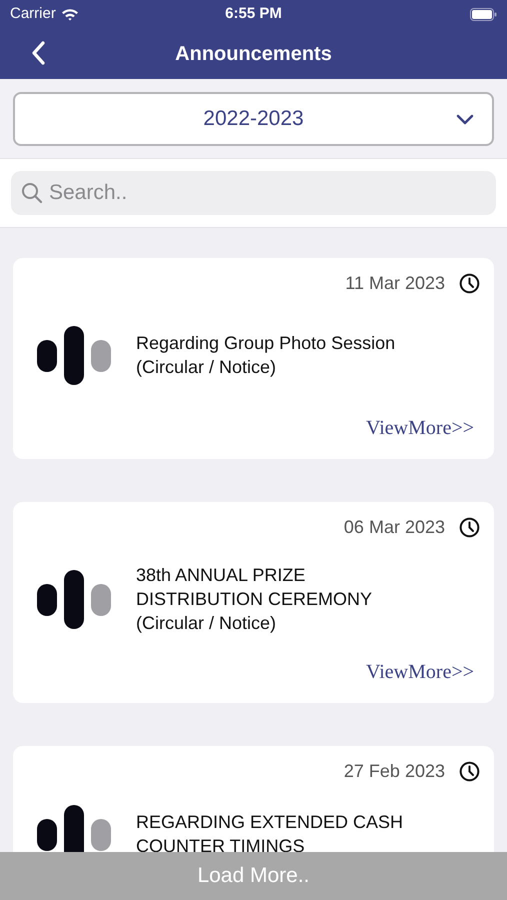  Describe the element at coordinates (266, 355) in the screenshot. I see `announcement-title: Regarding Group Photo Session (Circular / Notice)` at that location.